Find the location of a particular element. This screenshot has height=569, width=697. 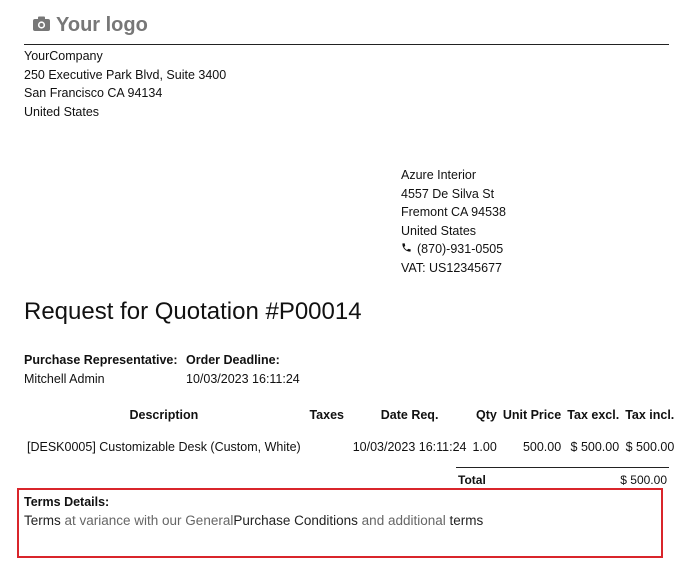

document-title: Request for Quotation #P00014 is located at coordinates (193, 311).